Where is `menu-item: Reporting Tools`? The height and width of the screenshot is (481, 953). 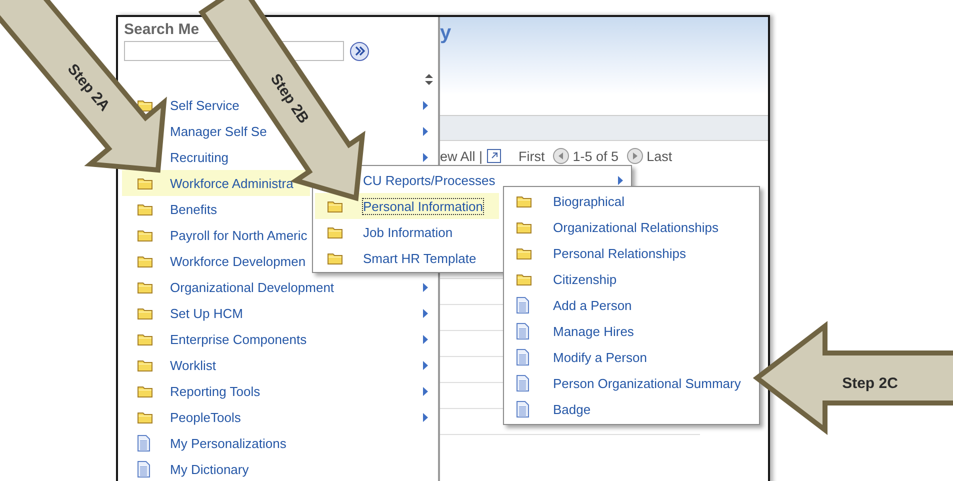
menu-item: Reporting Tools is located at coordinates (215, 391).